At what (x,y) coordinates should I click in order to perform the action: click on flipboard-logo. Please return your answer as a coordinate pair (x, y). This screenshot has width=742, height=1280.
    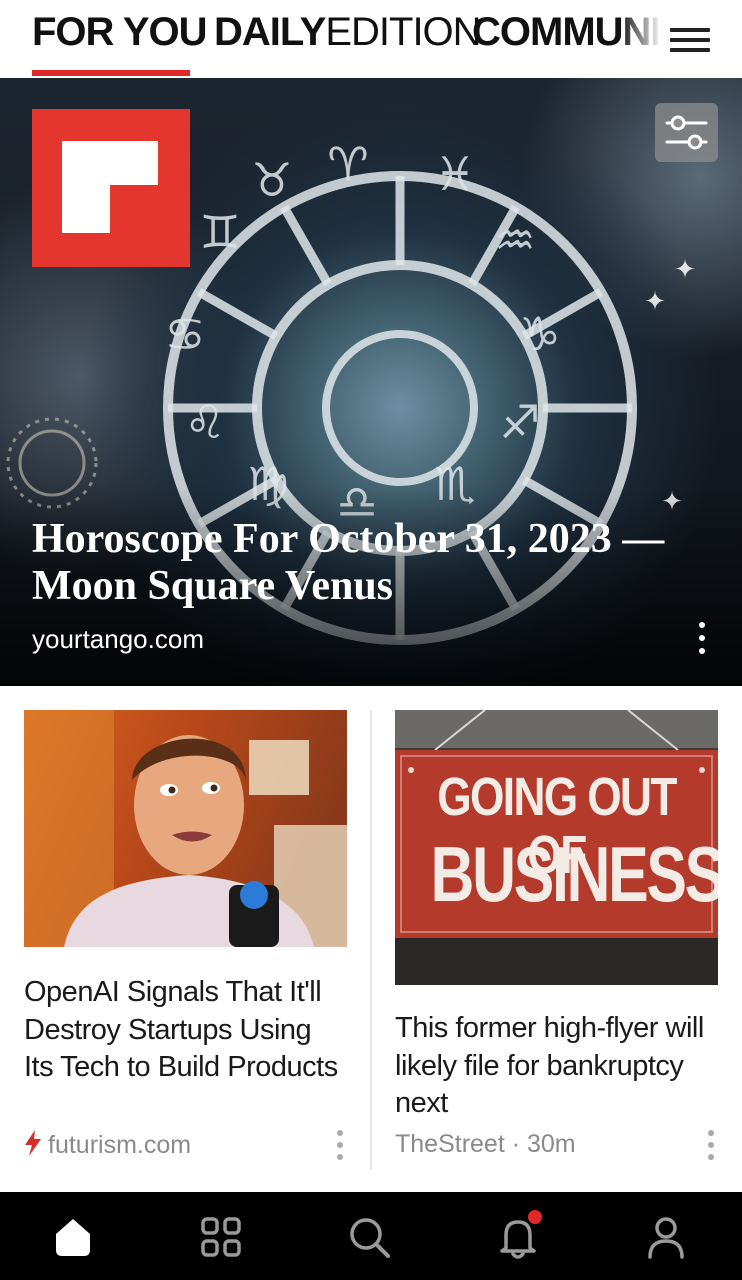
    Looking at the image, I should click on (111, 188).